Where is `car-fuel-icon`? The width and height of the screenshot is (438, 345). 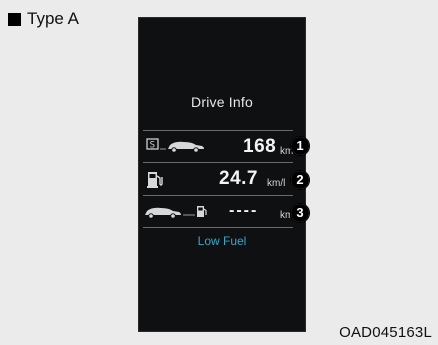
car-fuel-icon is located at coordinates (176, 212).